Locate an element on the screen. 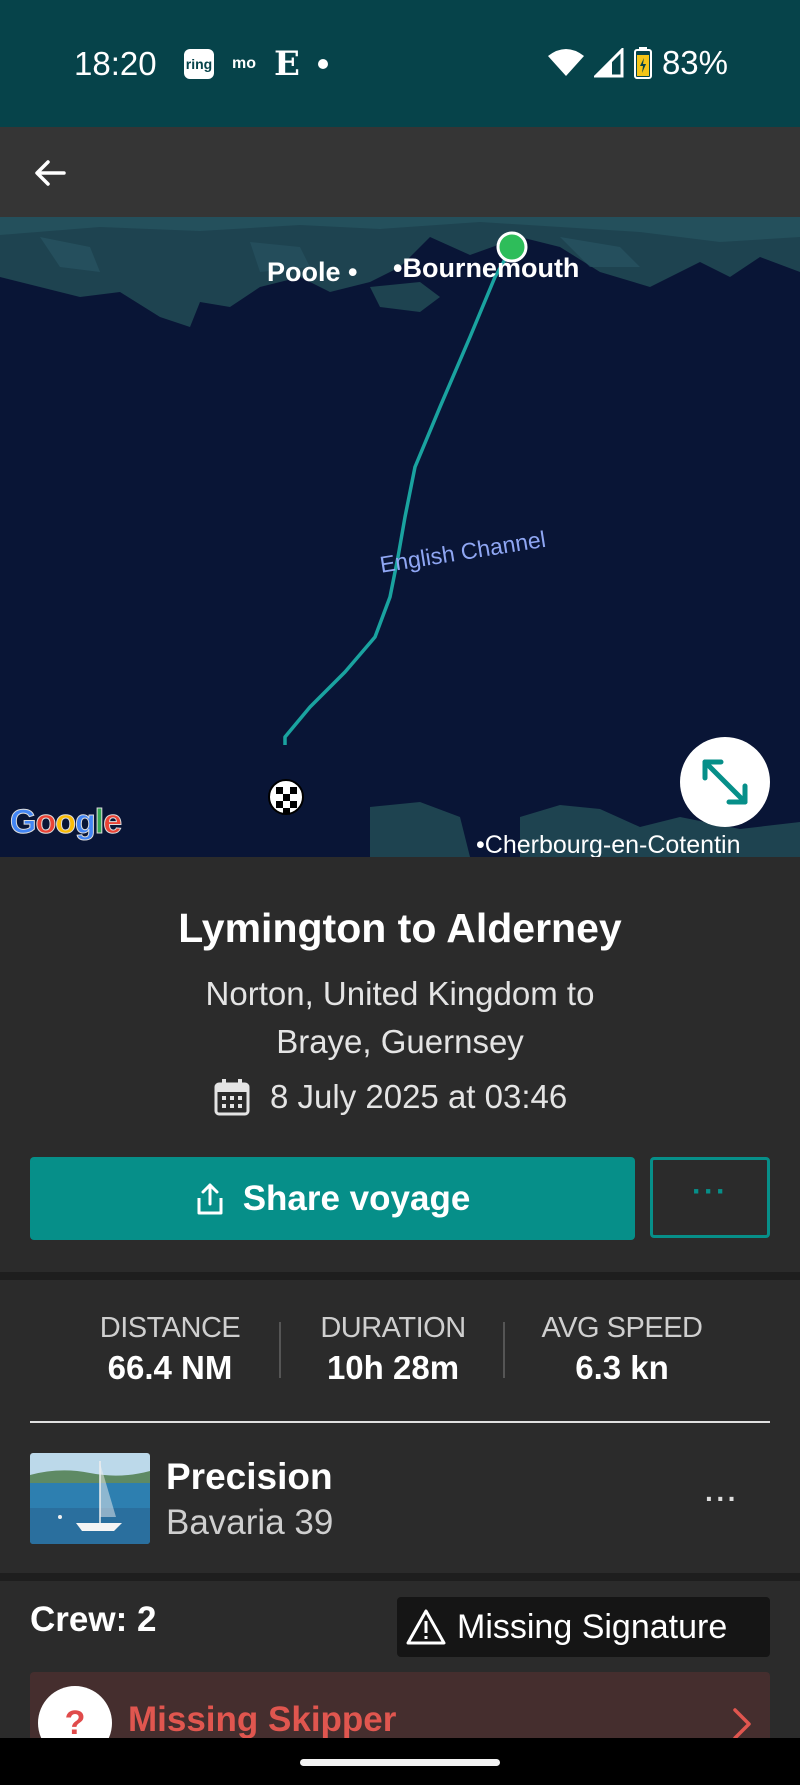  crew-count: Crew: 2 is located at coordinates (93, 1619).